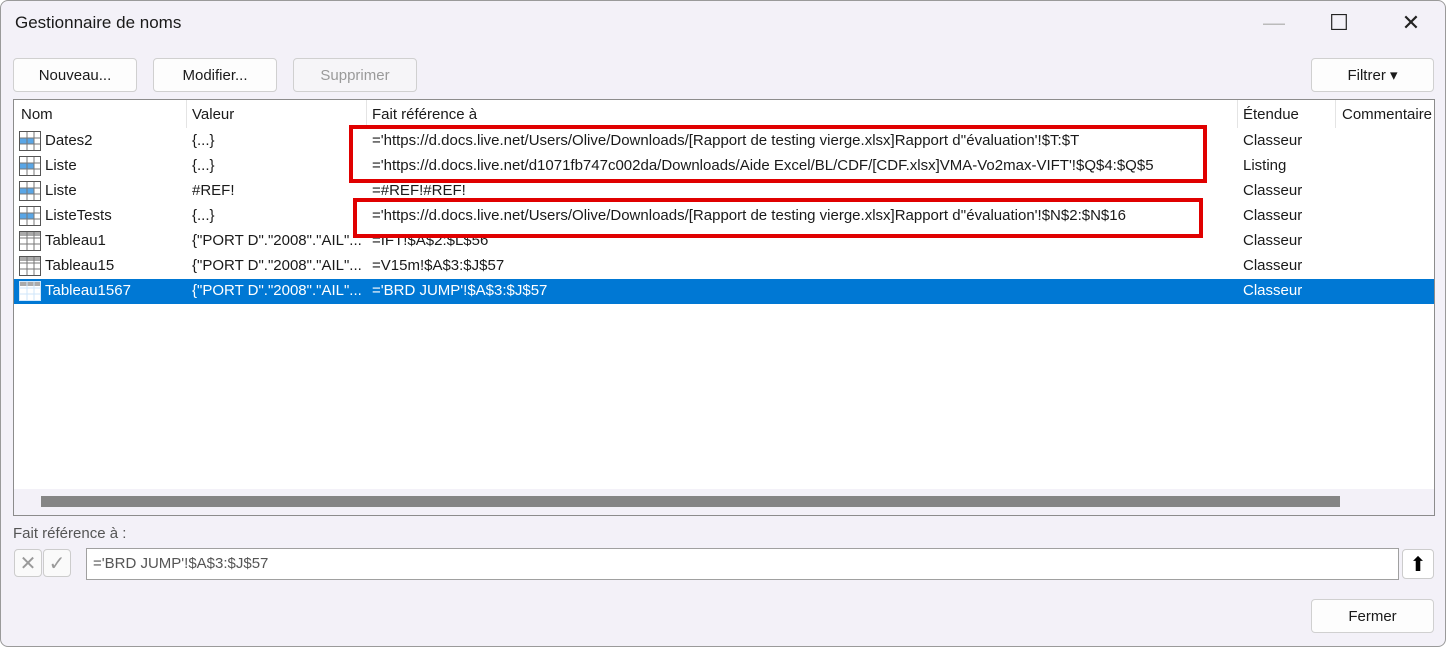 The width and height of the screenshot is (1446, 647). I want to click on horizontal-scrollbar, so click(724, 502).